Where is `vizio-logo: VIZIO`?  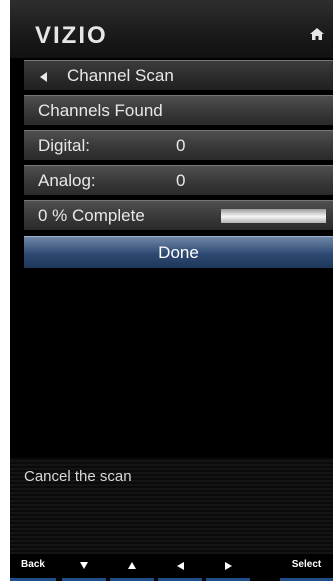 vizio-logo: VIZIO is located at coordinates (71, 35).